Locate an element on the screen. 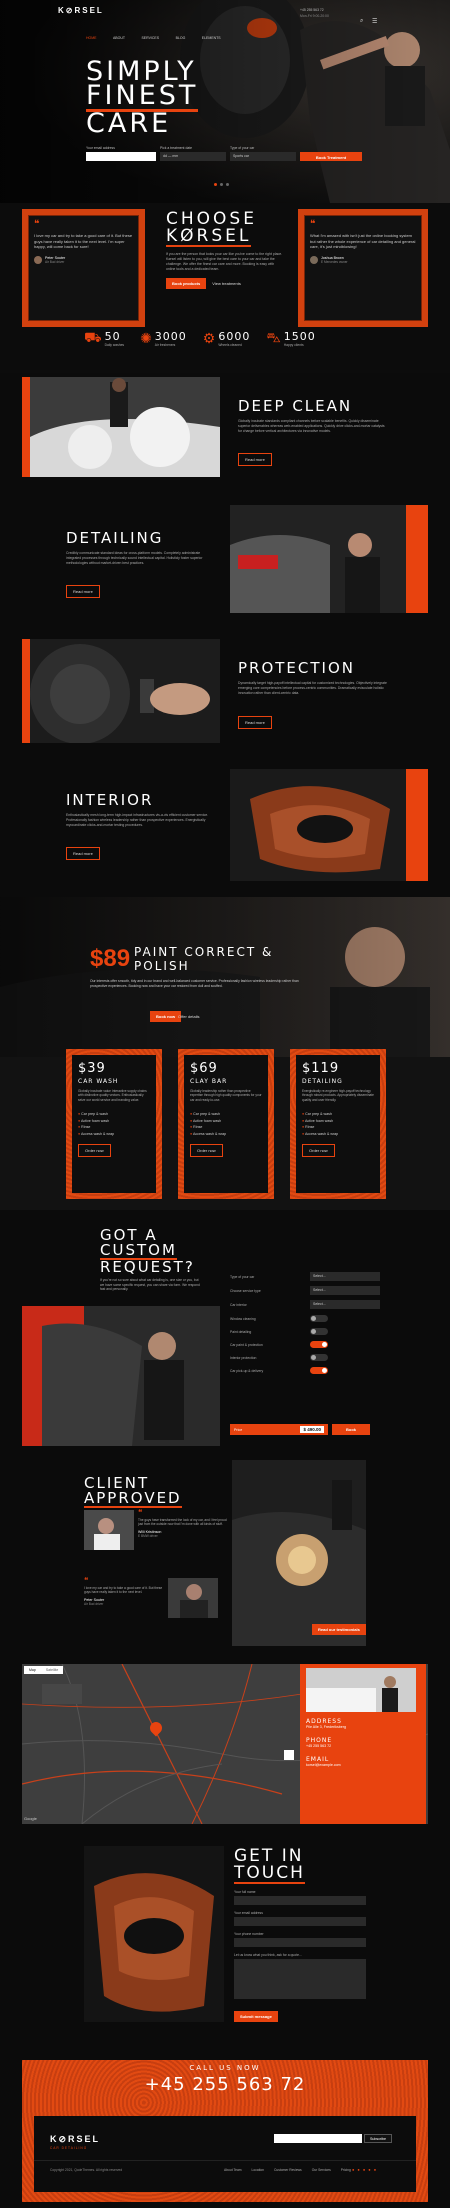  package-2-title: CLAY BAR is located at coordinates (209, 1081).